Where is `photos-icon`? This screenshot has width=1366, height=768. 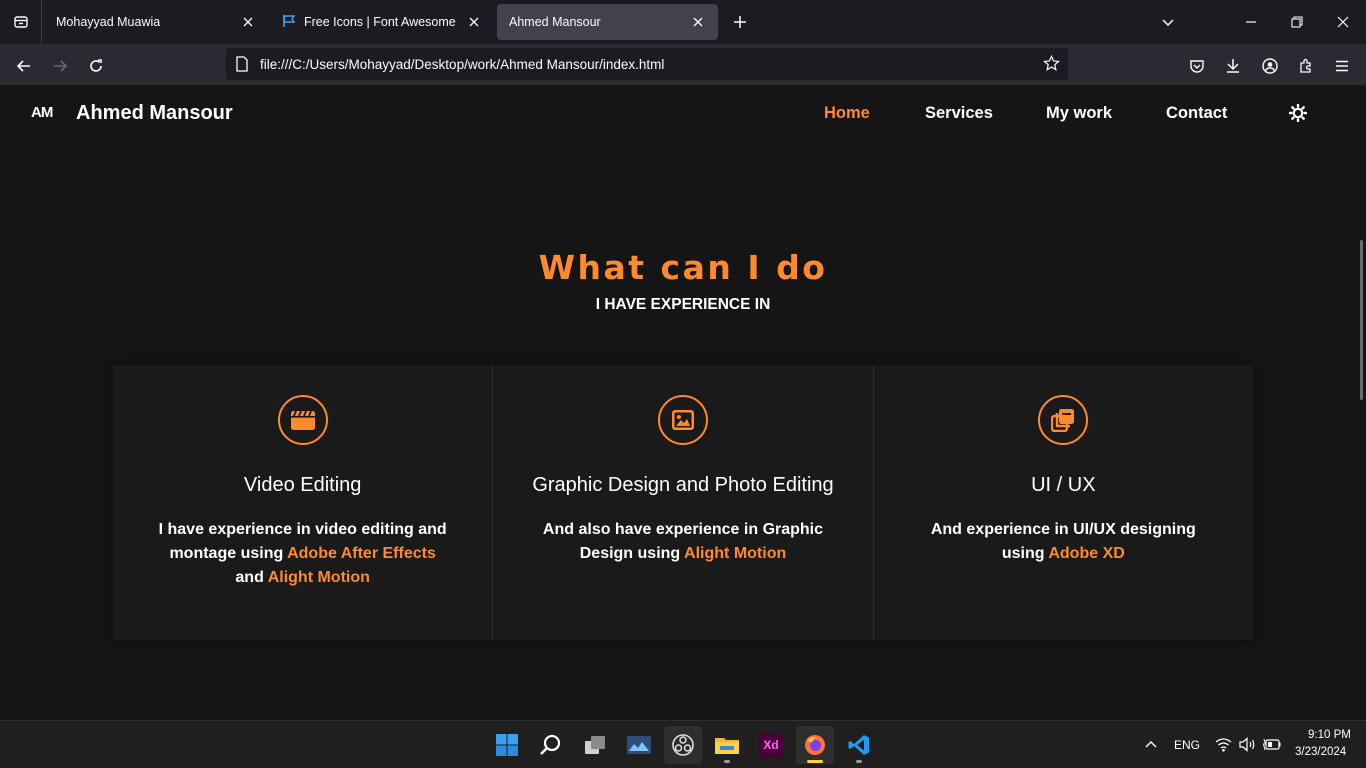 photos-icon is located at coordinates (639, 745).